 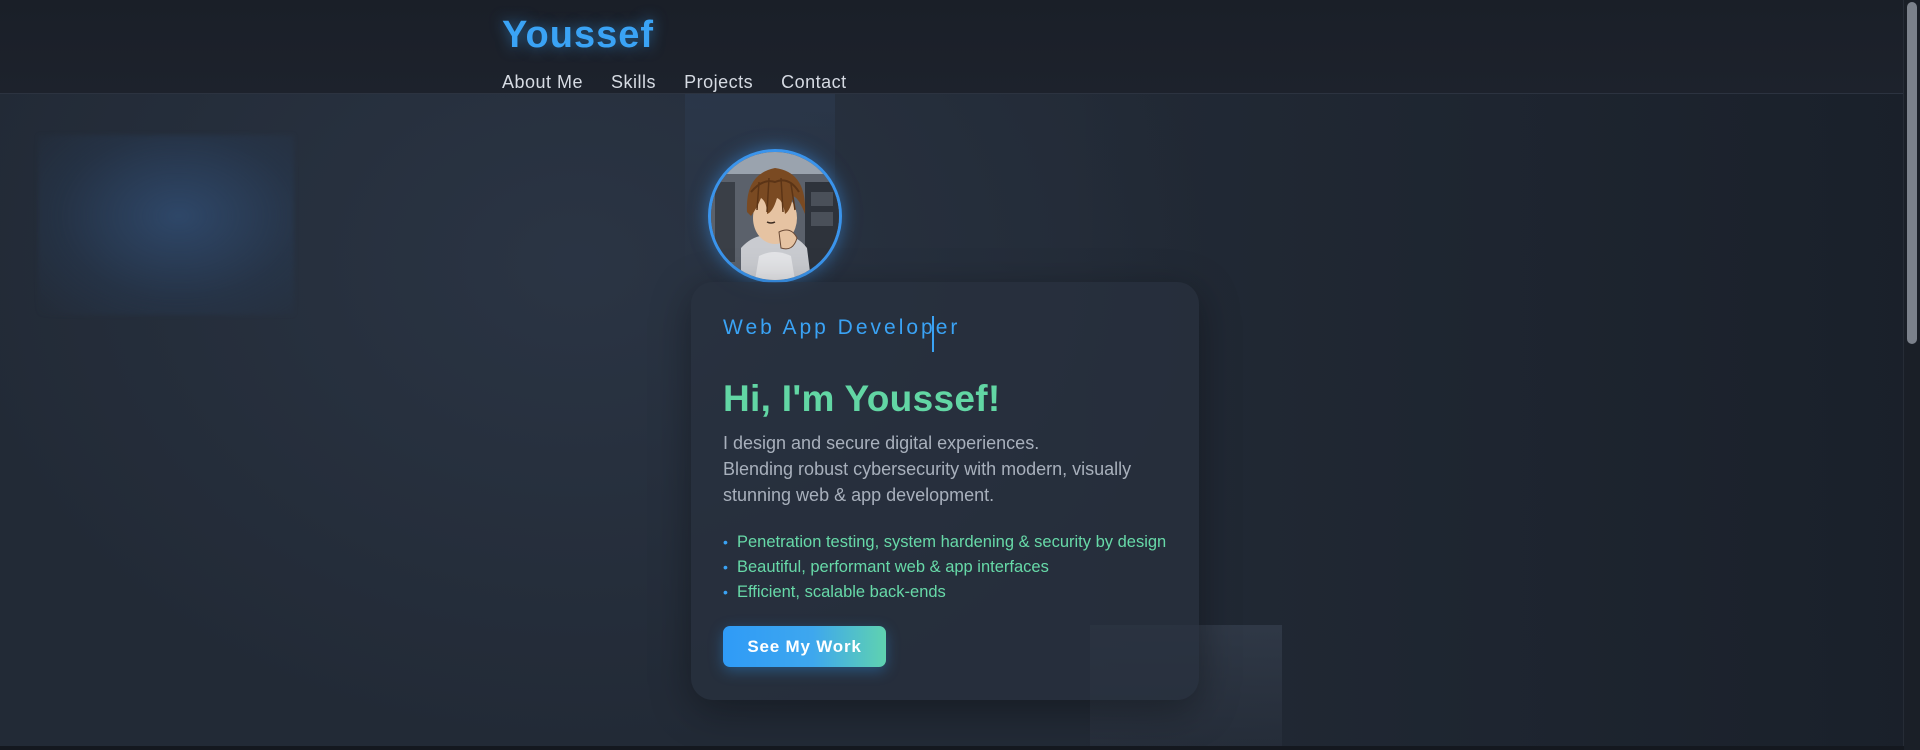 What do you see at coordinates (1911, 375) in the screenshot?
I see `vertical-scrollbar` at bounding box center [1911, 375].